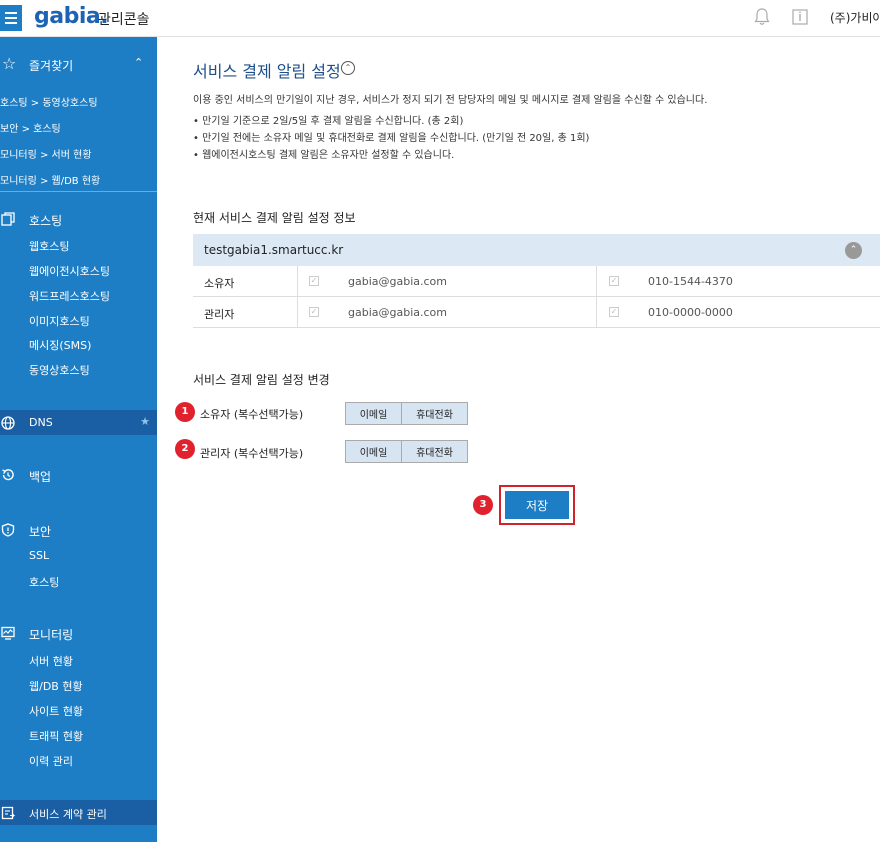  I want to click on sidebar-item-contract: 서비스 계약 관리, so click(78, 812).